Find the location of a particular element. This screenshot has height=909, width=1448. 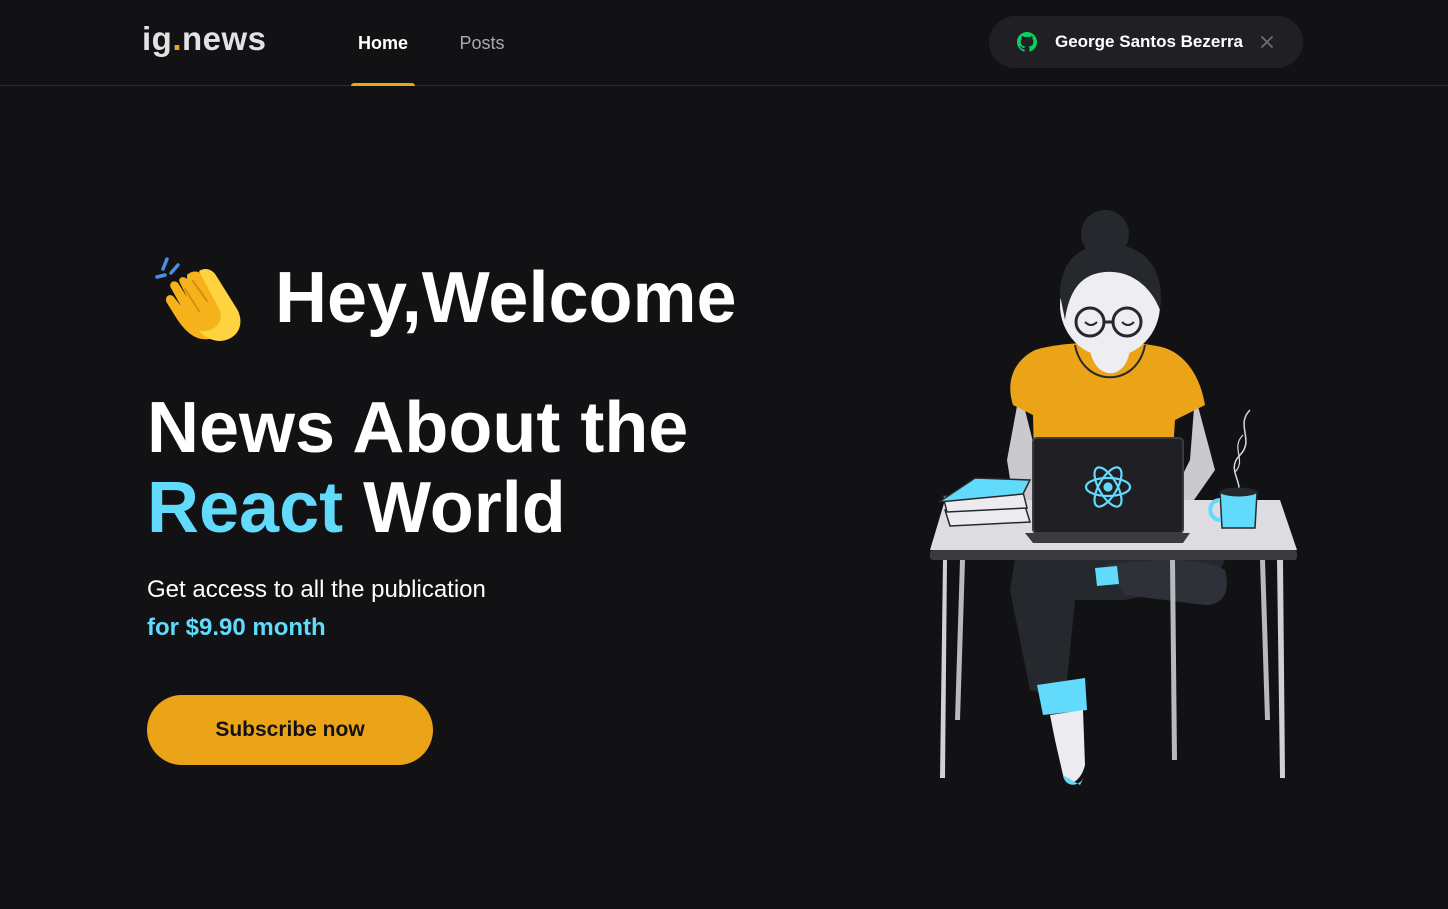

headline-line2-rest: World is located at coordinates (464, 508).